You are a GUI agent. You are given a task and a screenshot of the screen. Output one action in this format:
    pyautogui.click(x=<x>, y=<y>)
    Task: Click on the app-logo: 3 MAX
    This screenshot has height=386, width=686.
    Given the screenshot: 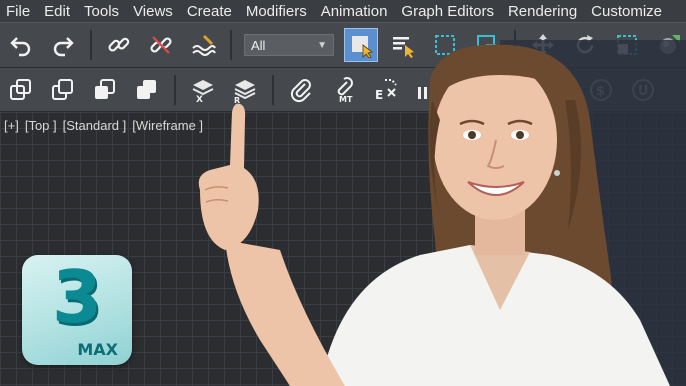 What is the action you would take?
    pyautogui.click(x=77, y=310)
    